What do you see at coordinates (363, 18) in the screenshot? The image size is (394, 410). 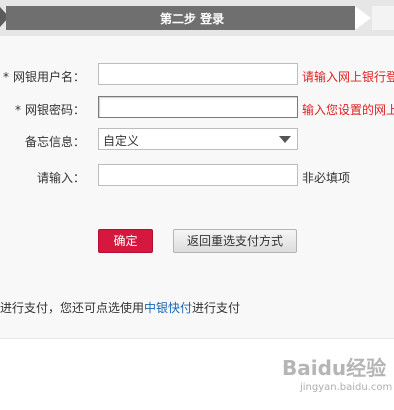 I see `next-step-arrow` at bounding box center [363, 18].